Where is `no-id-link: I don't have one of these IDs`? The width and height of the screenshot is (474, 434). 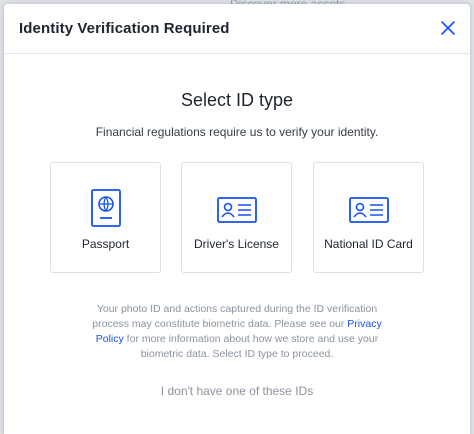 no-id-link: I don't have one of these IDs is located at coordinates (237, 391).